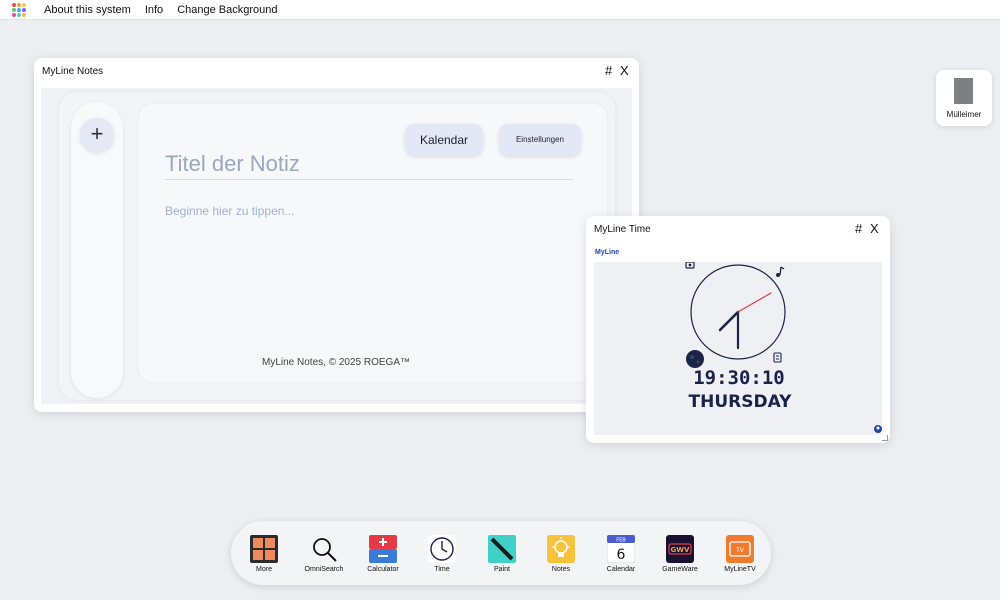  I want to click on dock-item-gameware: GWV GameWare, so click(680, 558).